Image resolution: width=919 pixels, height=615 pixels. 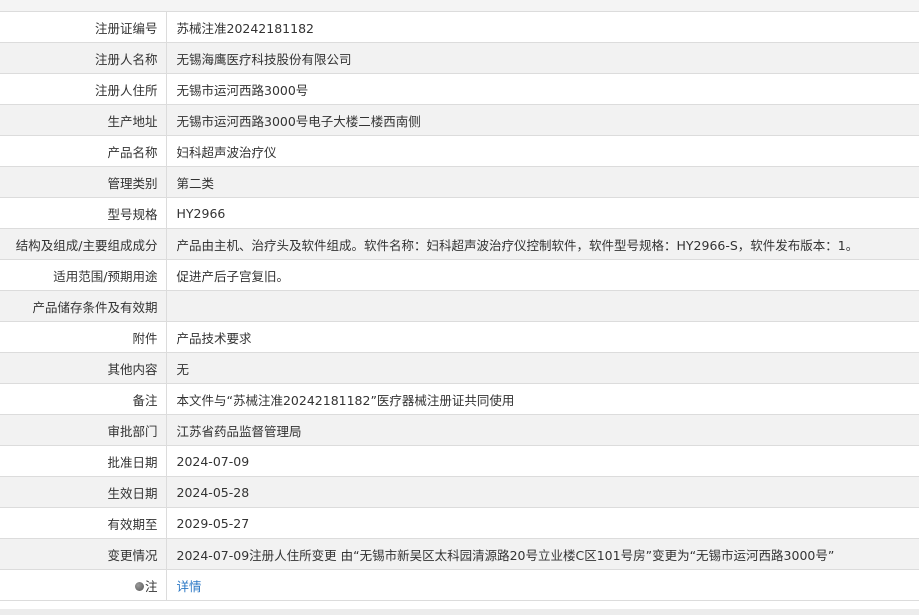 I want to click on row-label: 备注, so click(x=83, y=399).